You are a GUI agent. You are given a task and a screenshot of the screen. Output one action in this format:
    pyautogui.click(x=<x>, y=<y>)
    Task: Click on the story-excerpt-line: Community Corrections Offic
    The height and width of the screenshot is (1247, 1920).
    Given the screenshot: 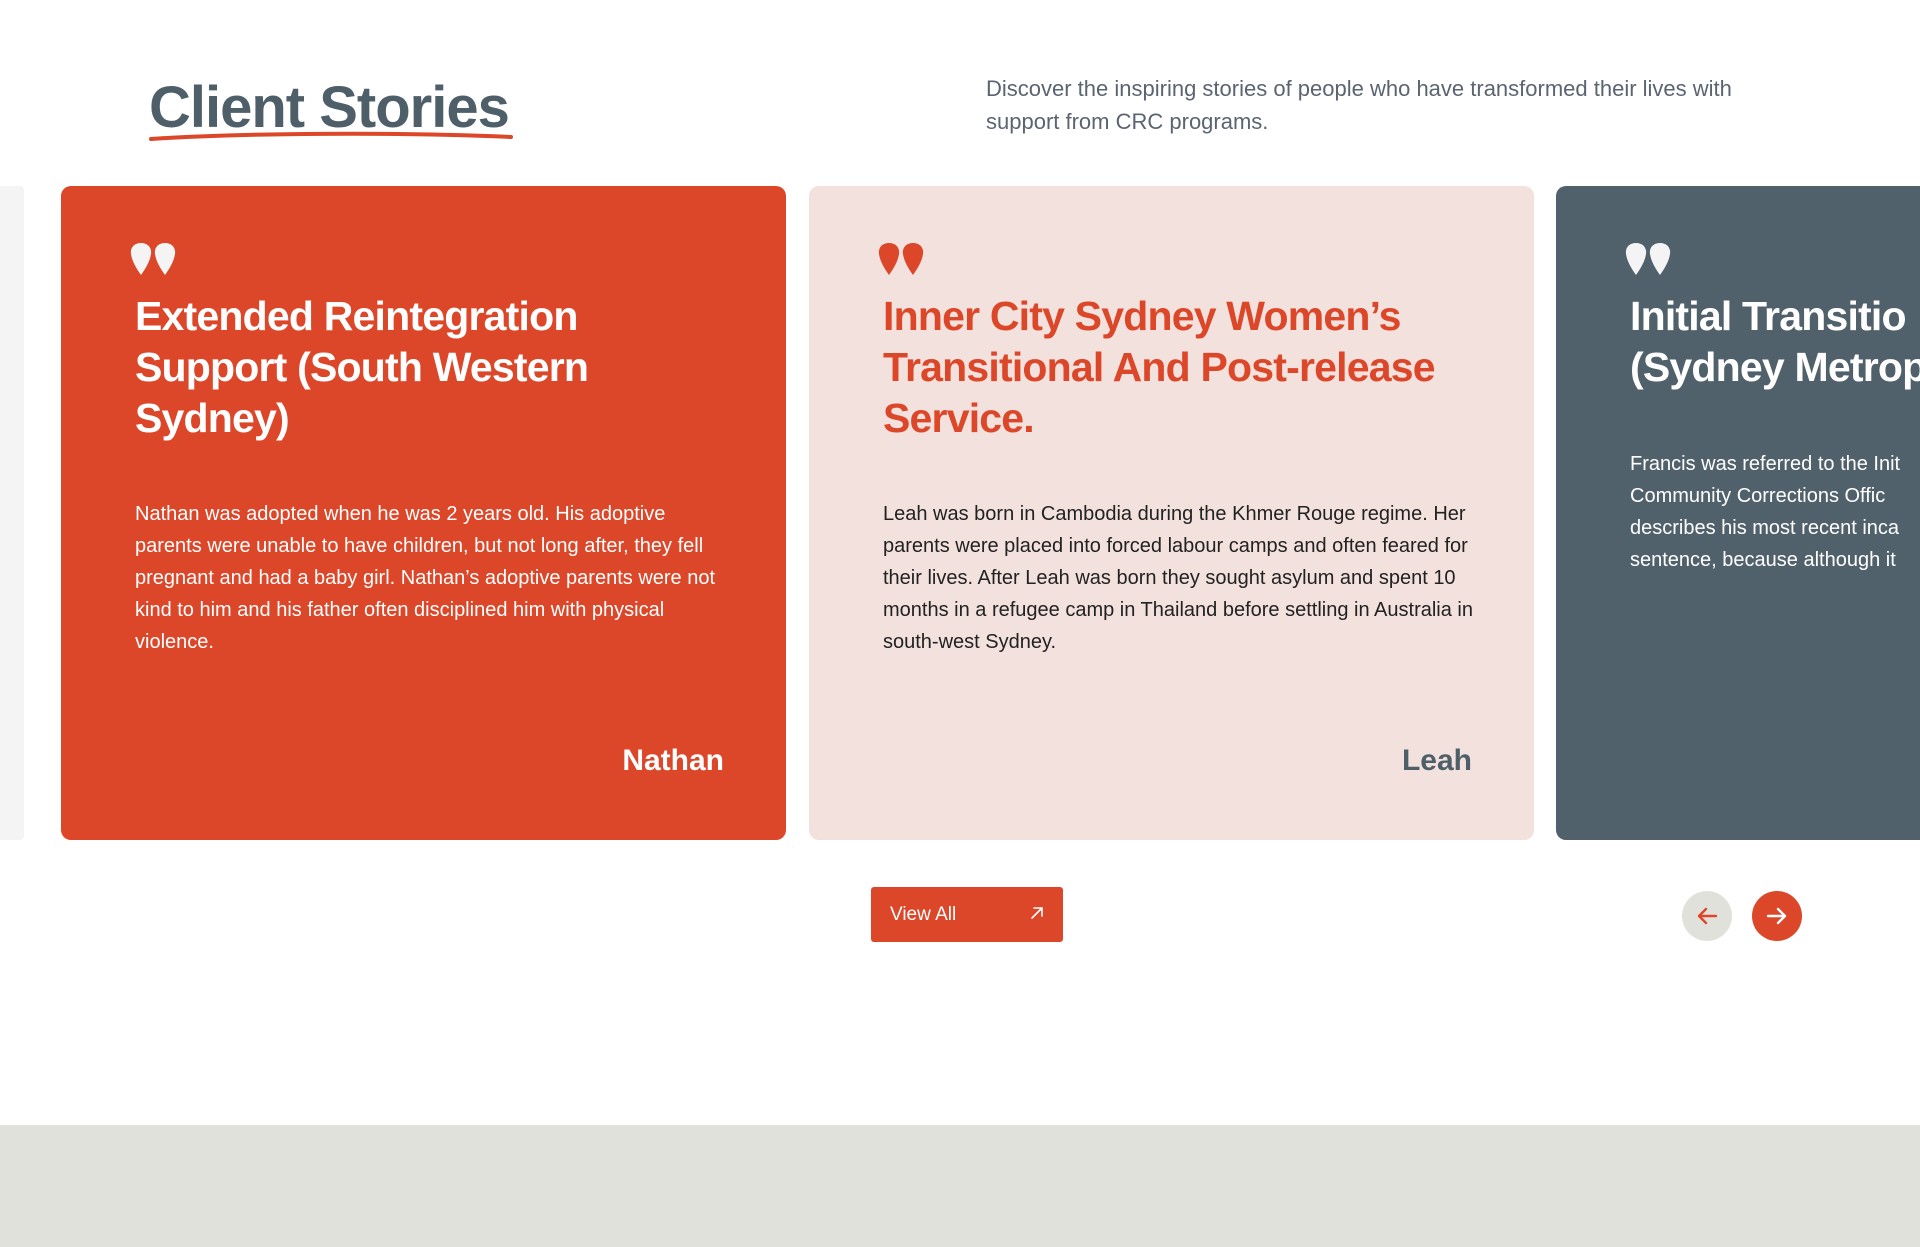 What is the action you would take?
    pyautogui.click(x=1758, y=496)
    